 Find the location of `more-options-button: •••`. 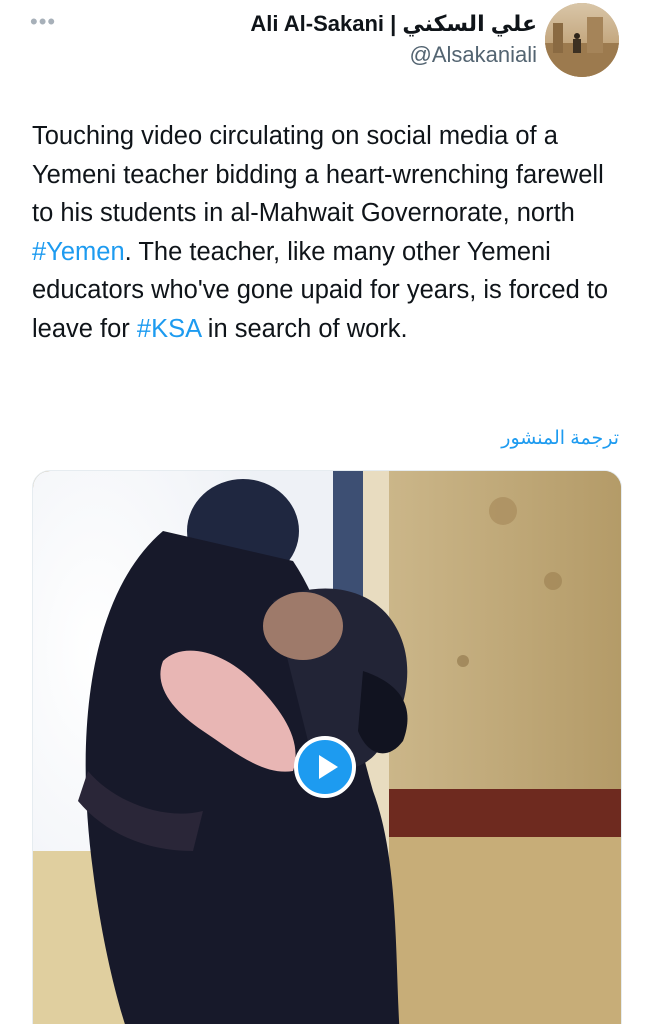

more-options-button: ••• is located at coordinates (45, 22).